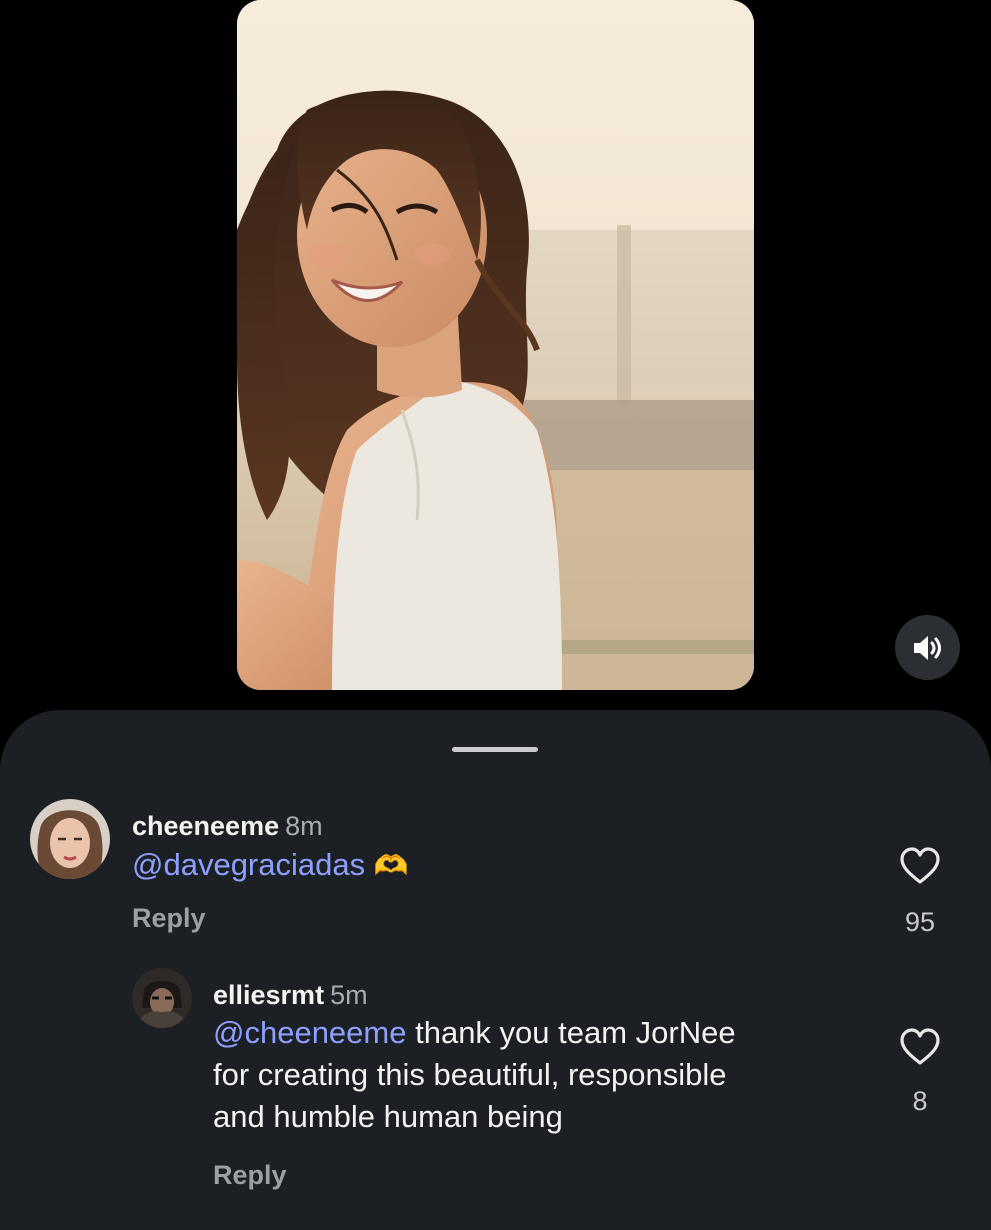 The height and width of the screenshot is (1230, 991). I want to click on comment-timestamp: 8m, so click(304, 826).